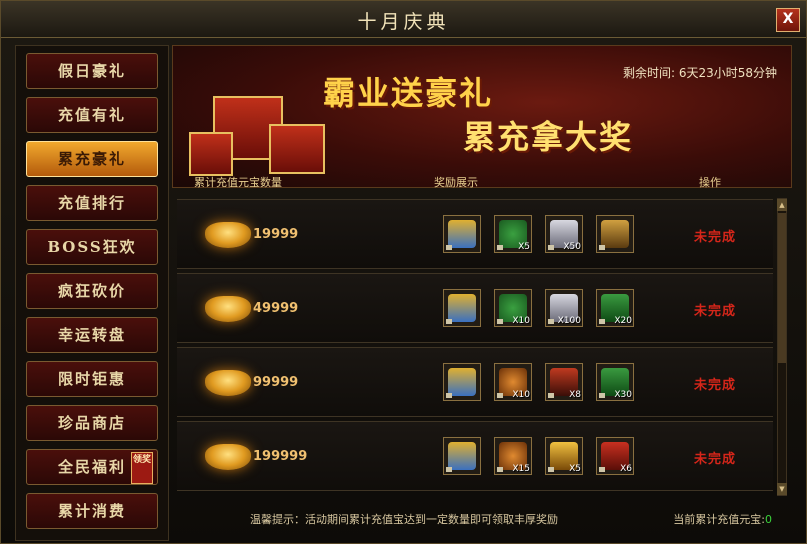 The image size is (807, 544). Describe the element at coordinates (276, 234) in the screenshot. I see `required-amount: 19999` at that location.